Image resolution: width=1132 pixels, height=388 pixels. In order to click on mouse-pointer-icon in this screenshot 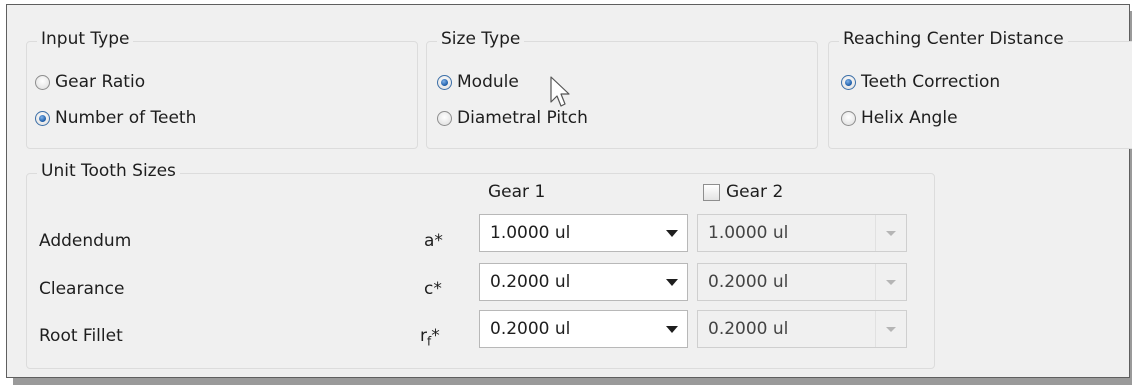, I will do `click(560, 91)`.